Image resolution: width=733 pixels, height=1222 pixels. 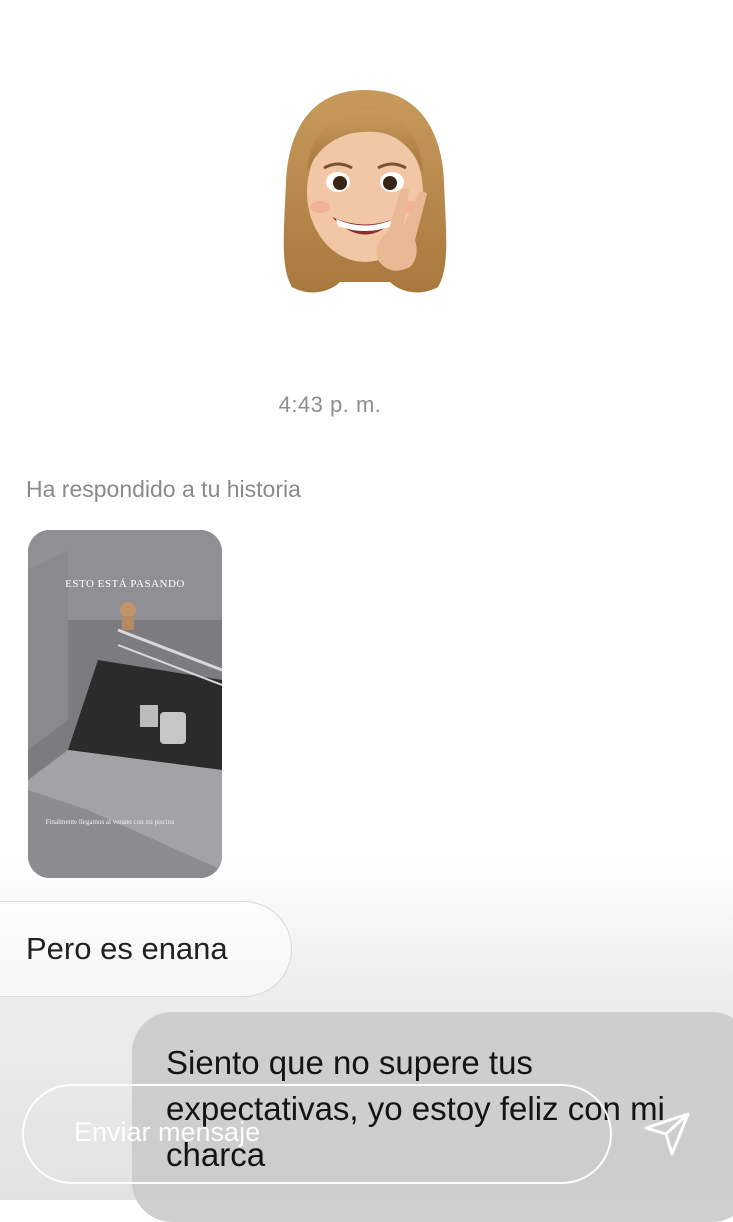 What do you see at coordinates (284, 1132) in the screenshot?
I see `message-input` at bounding box center [284, 1132].